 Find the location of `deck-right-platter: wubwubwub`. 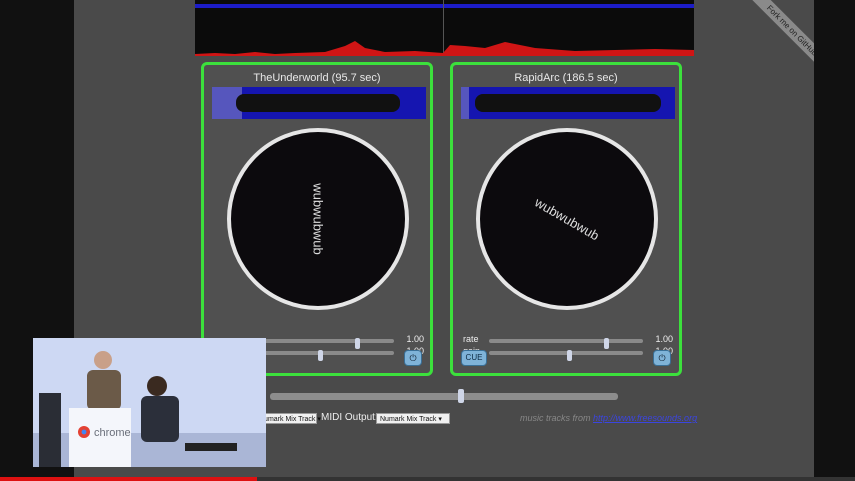

deck-right-platter: wubwubwub is located at coordinates (567, 219).